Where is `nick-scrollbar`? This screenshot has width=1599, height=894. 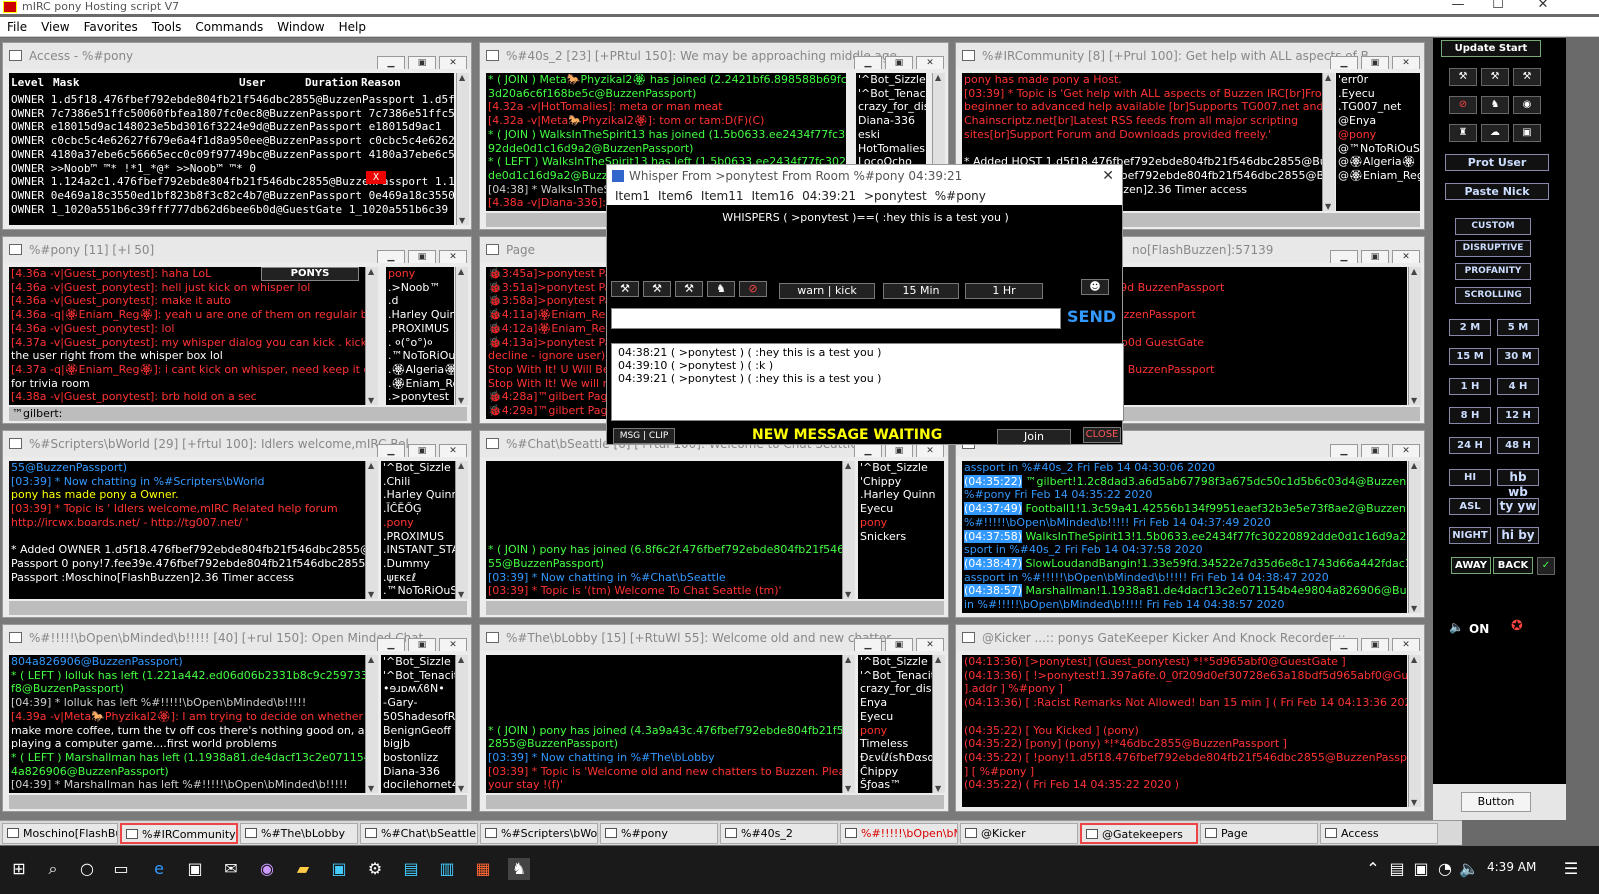
nick-scrollbar is located at coordinates (461, 336).